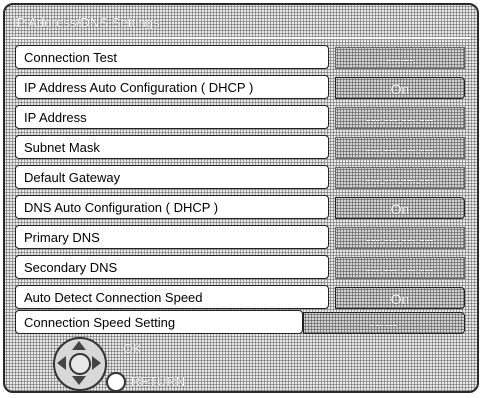 This screenshot has height=398, width=485. Describe the element at coordinates (400, 298) in the screenshot. I see `auto-detect-speed-value: On` at that location.